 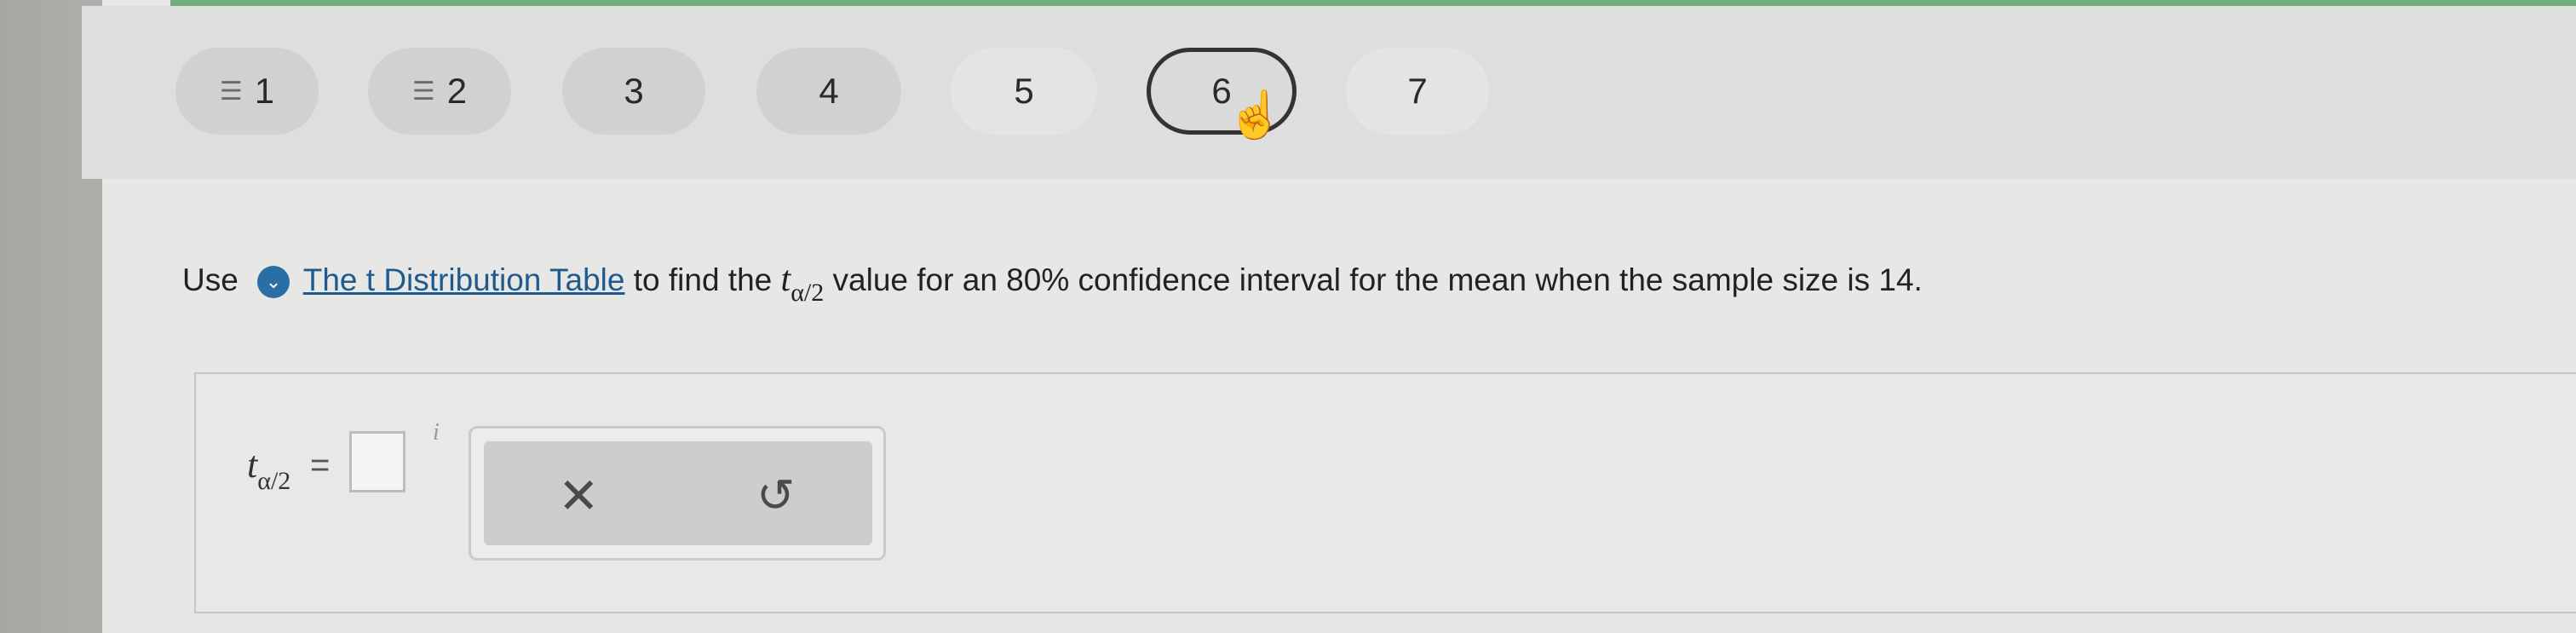 I want to click on question-nav-5-label: 5, so click(x=1024, y=91).